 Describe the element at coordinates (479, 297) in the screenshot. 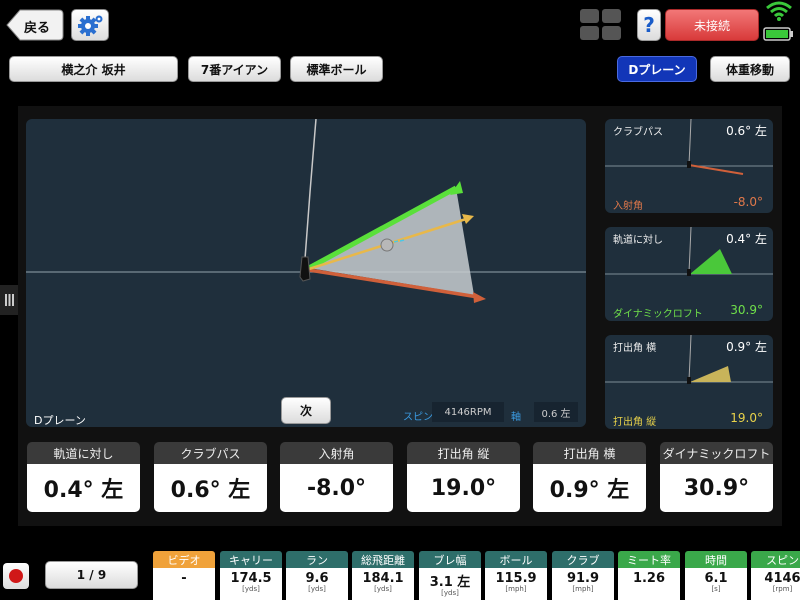

I see `club-path-arrowhead` at that location.